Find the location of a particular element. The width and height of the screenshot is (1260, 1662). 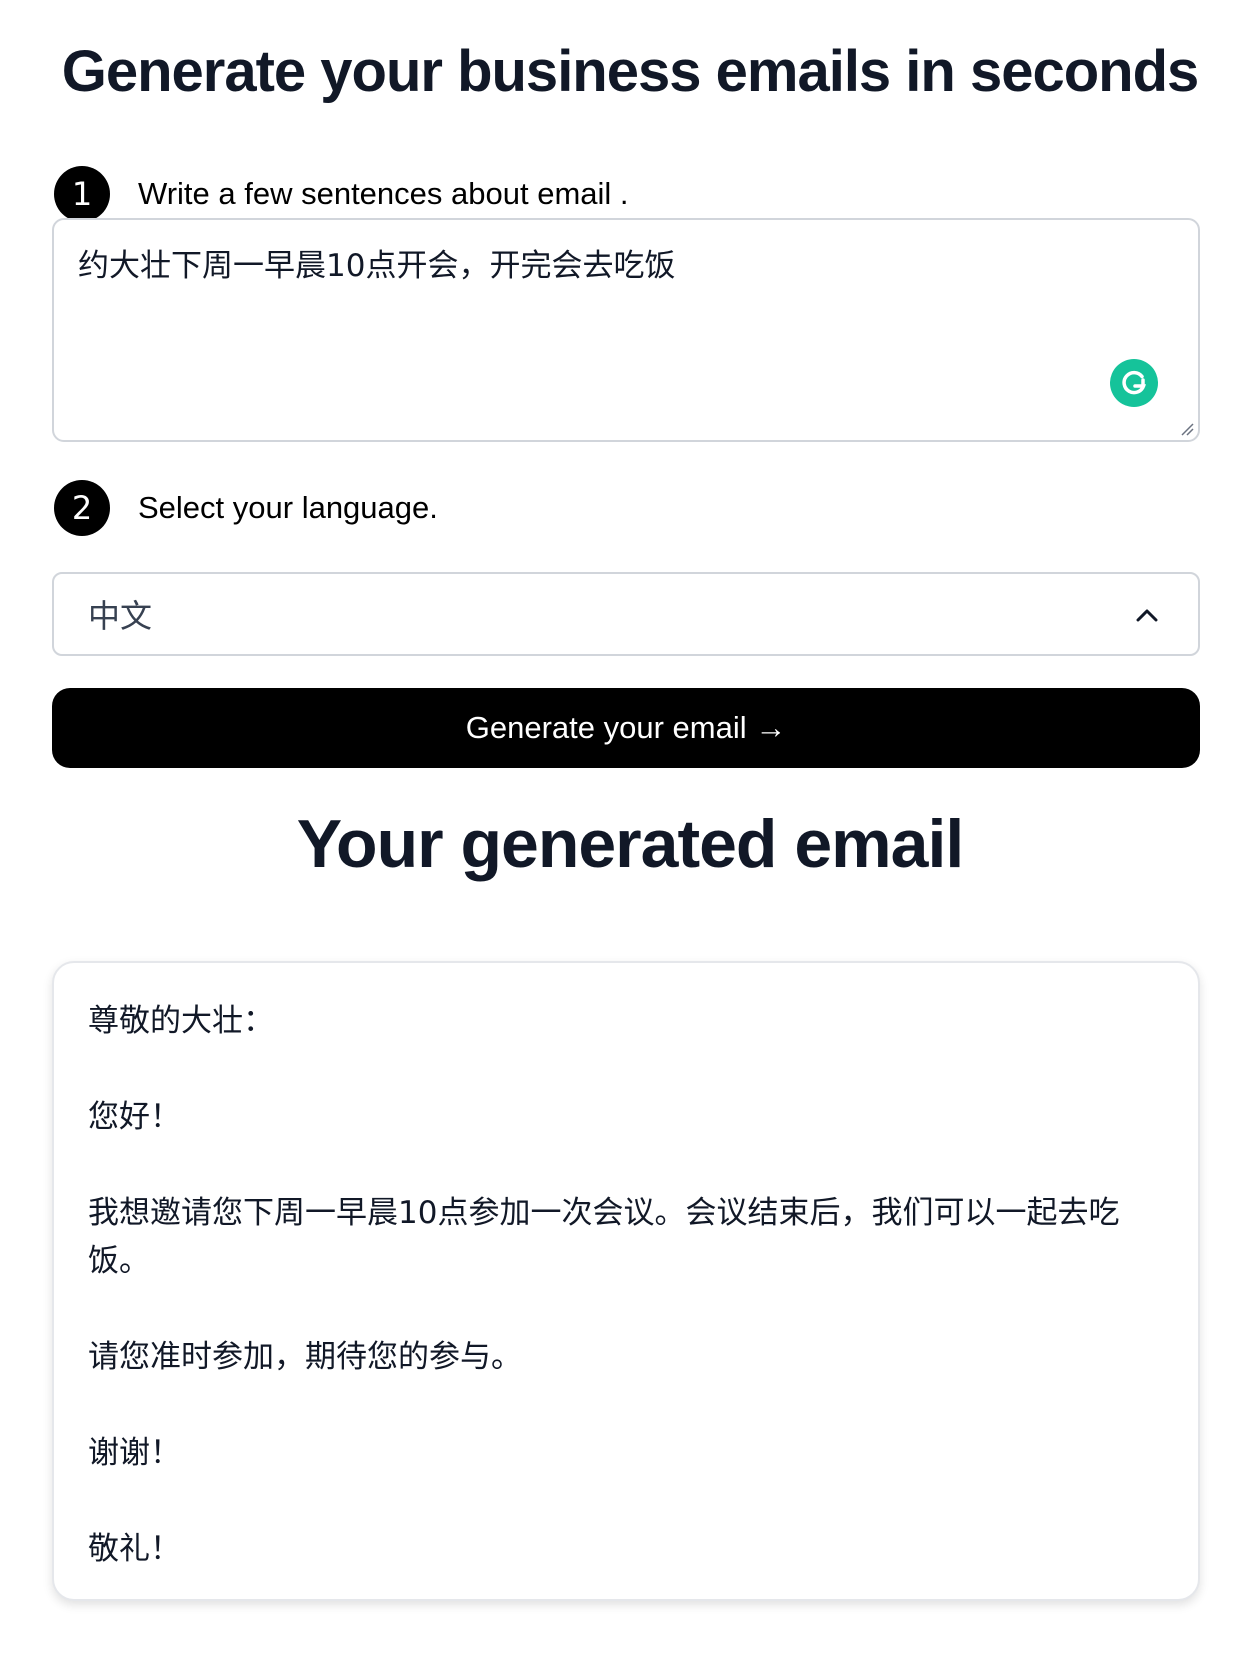

email-body: 我想邀请您下周一早晨10点参加一次会议。会议结束后，我们可以一起去吃饭。 is located at coordinates (604, 1237).